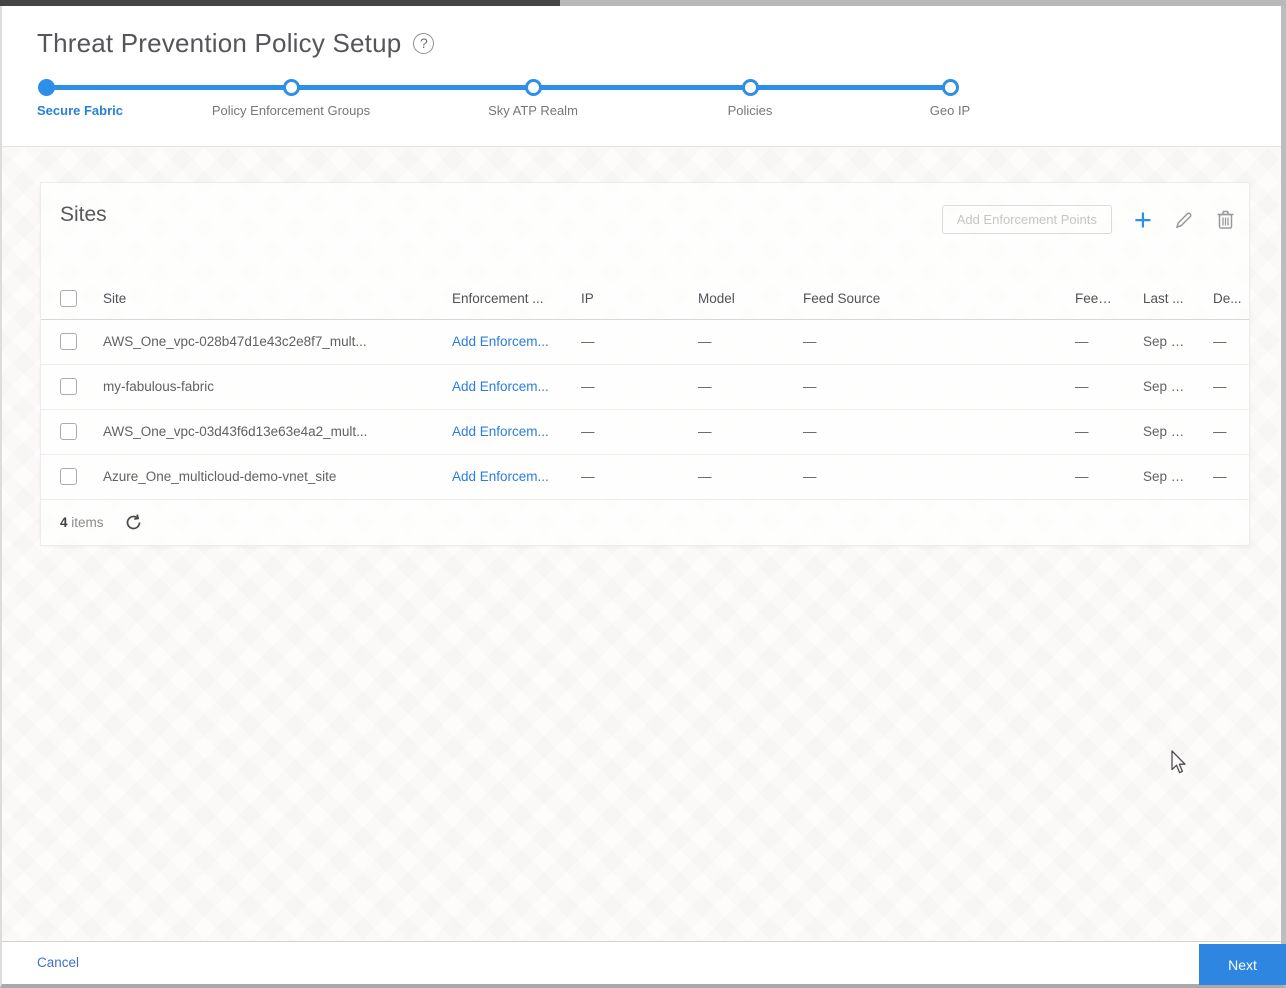 The image size is (1286, 988). I want to click on column-header-ip: IP, so click(620, 299).